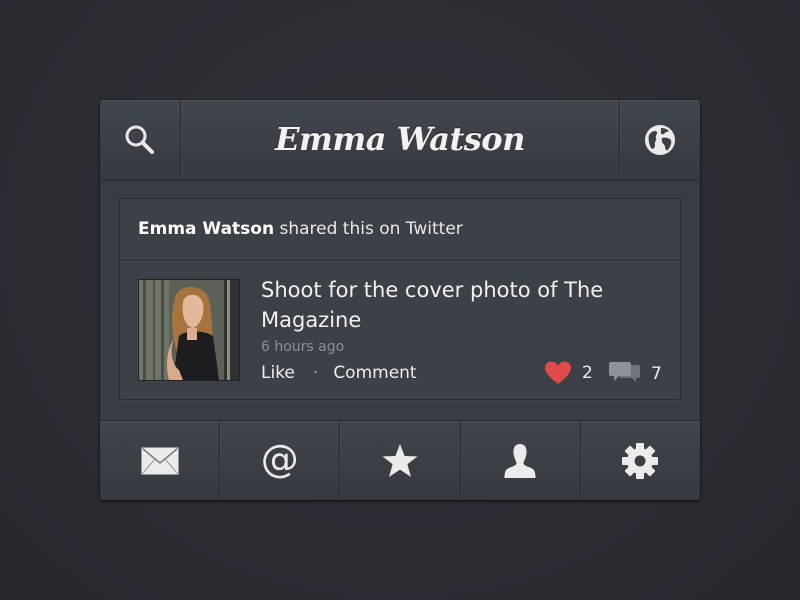  I want to click on post-actions: Like · Comment, so click(339, 373).